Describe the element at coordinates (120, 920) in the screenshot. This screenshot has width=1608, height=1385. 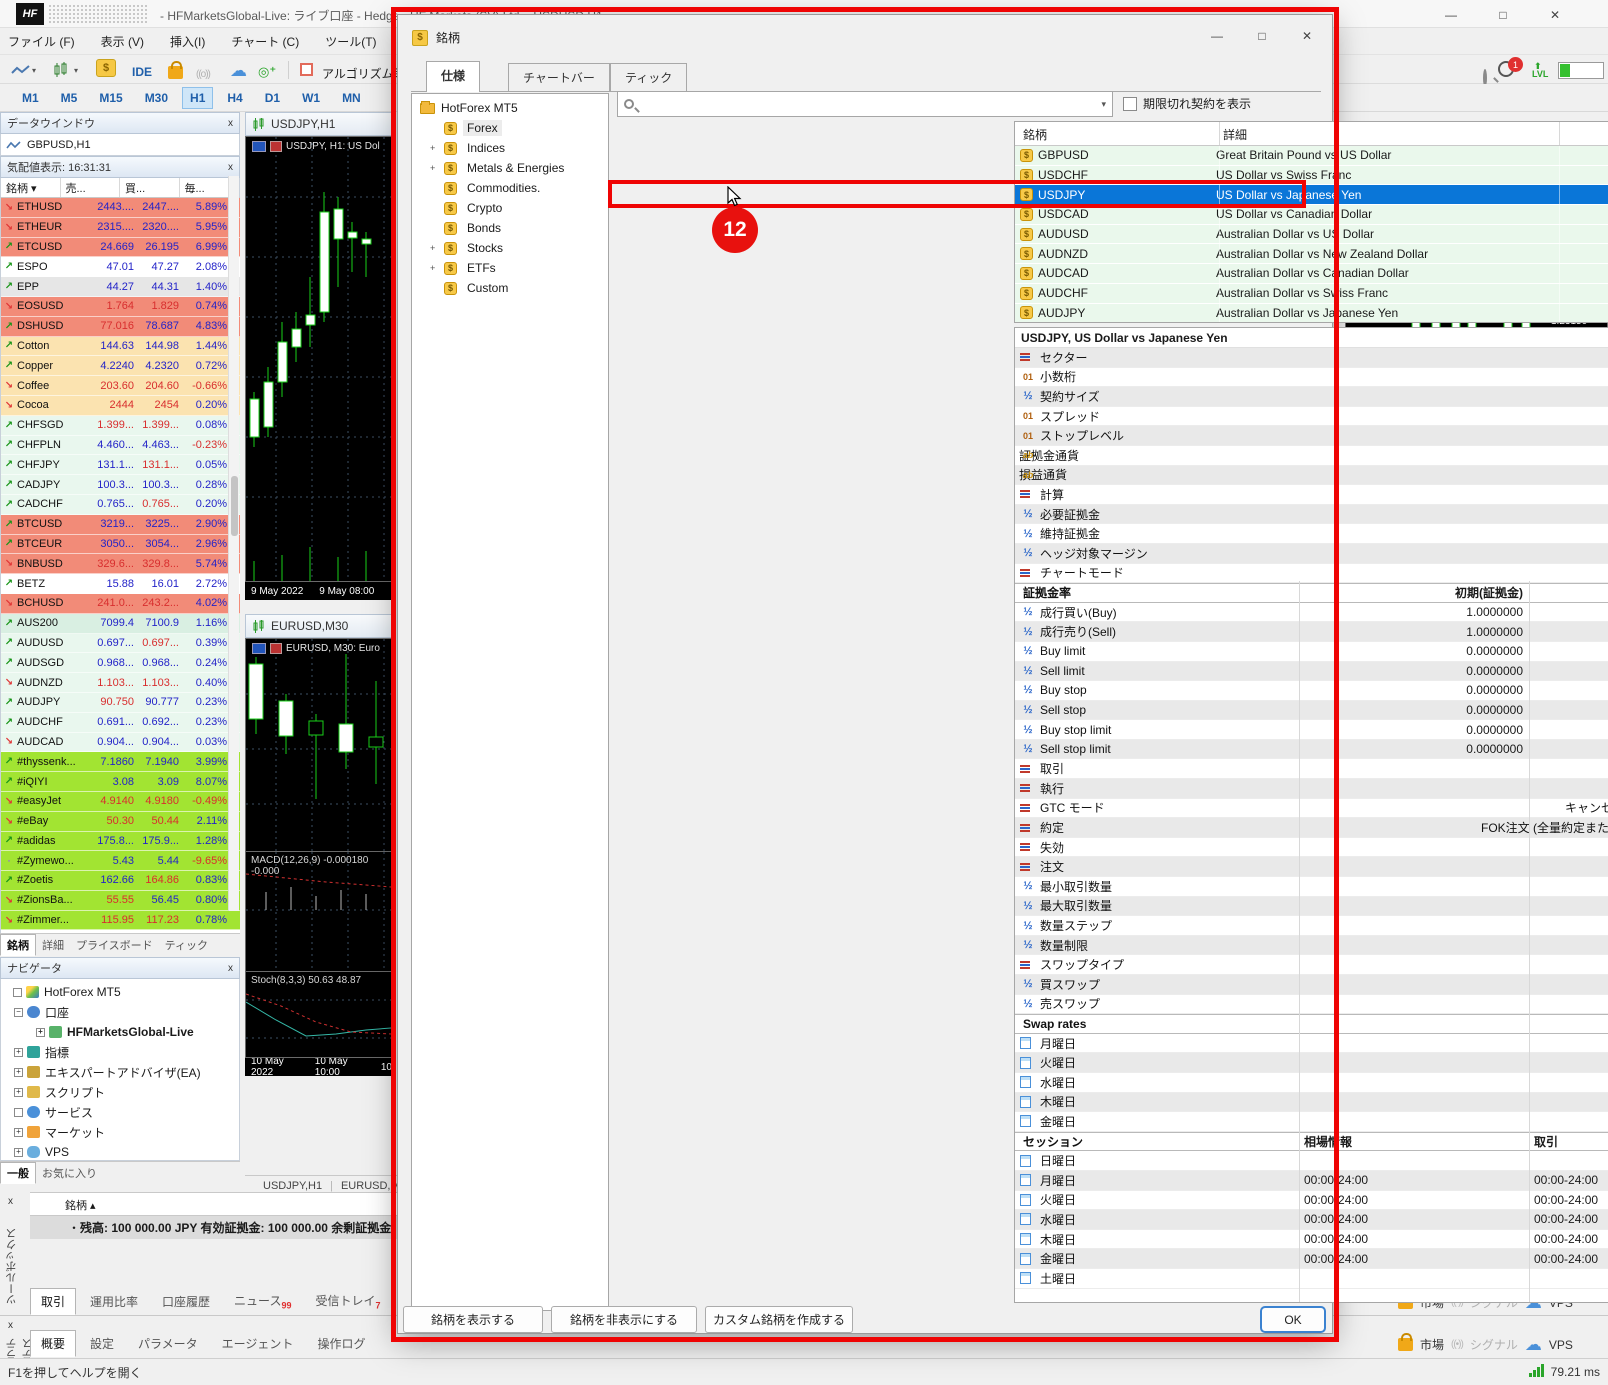
I see `market-watch-row: #Zimmer... 115.95 117.23 0.78%` at that location.